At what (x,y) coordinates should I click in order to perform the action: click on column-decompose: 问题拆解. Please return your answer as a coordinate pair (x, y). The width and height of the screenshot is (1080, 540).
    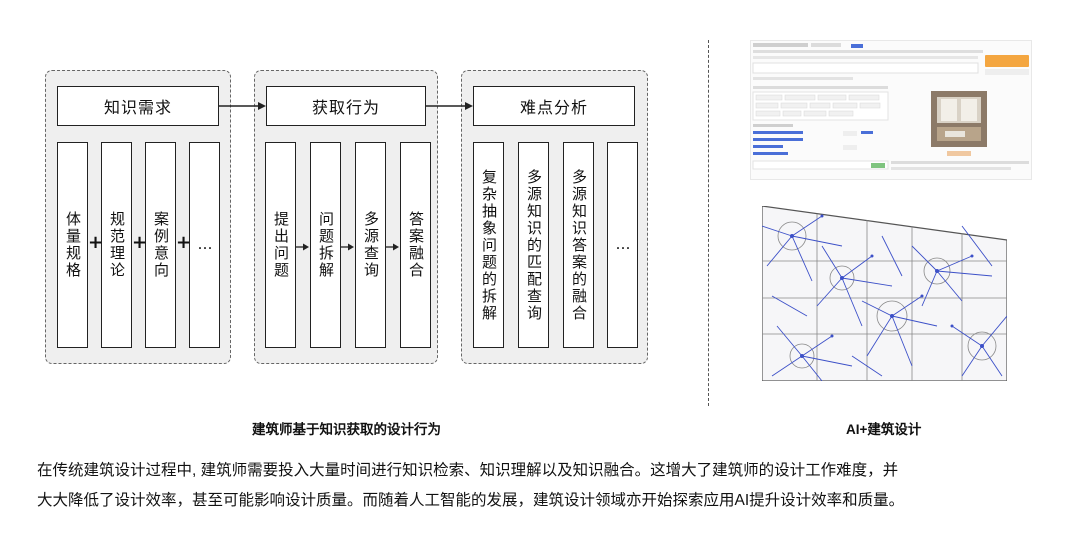
    Looking at the image, I should click on (325, 245).